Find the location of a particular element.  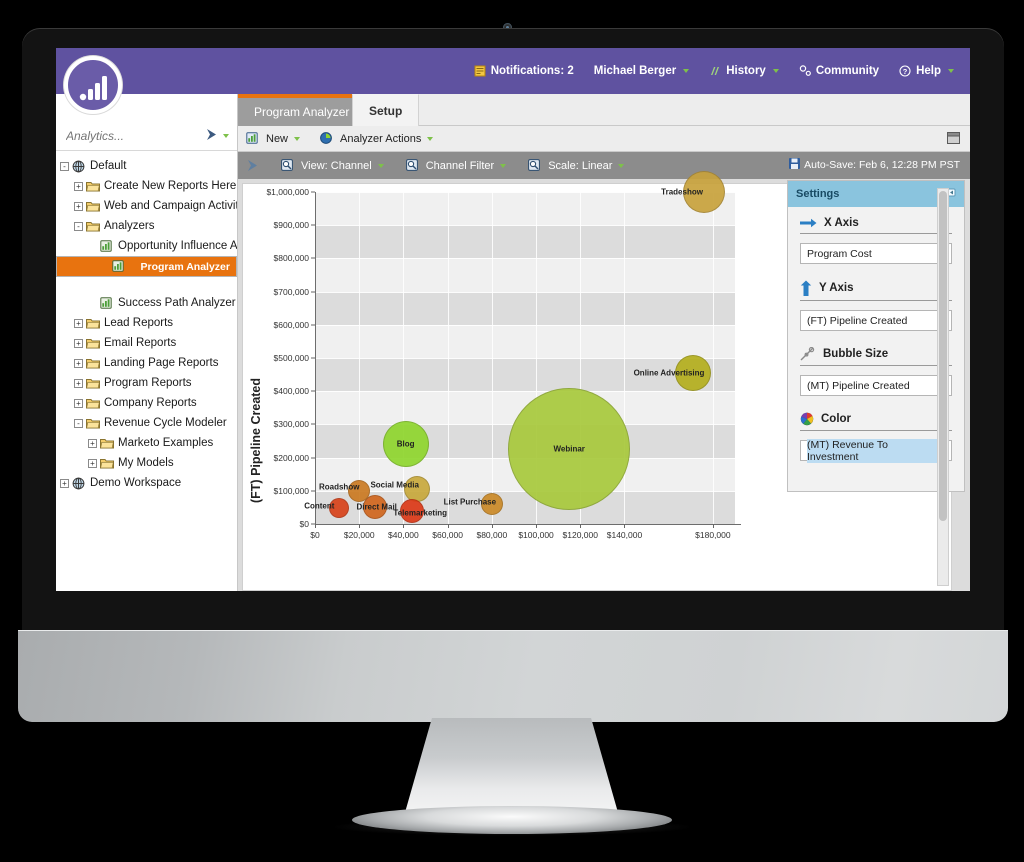

tree-item-label: Web and Campaign Activity is located at coordinates (170, 206).